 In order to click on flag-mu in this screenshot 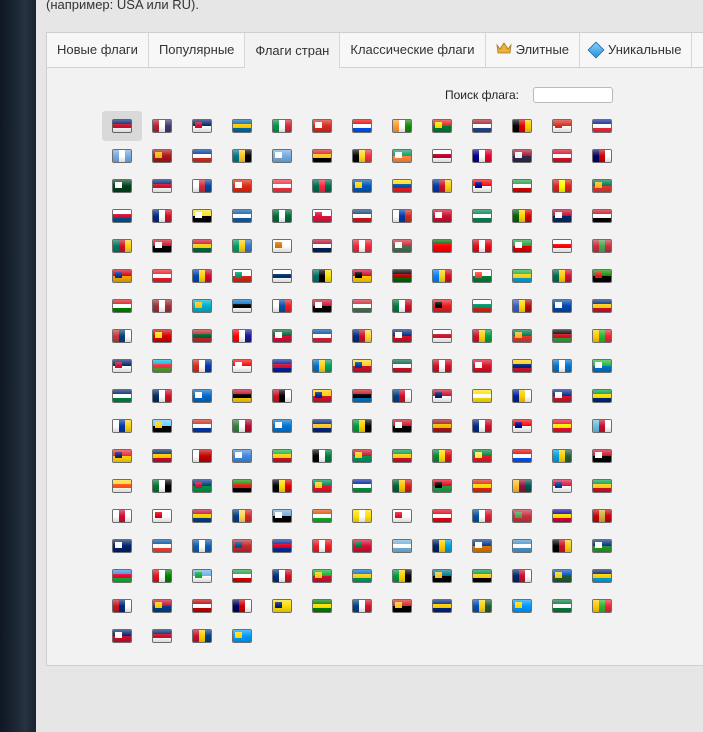, I will do `click(122, 456)`.